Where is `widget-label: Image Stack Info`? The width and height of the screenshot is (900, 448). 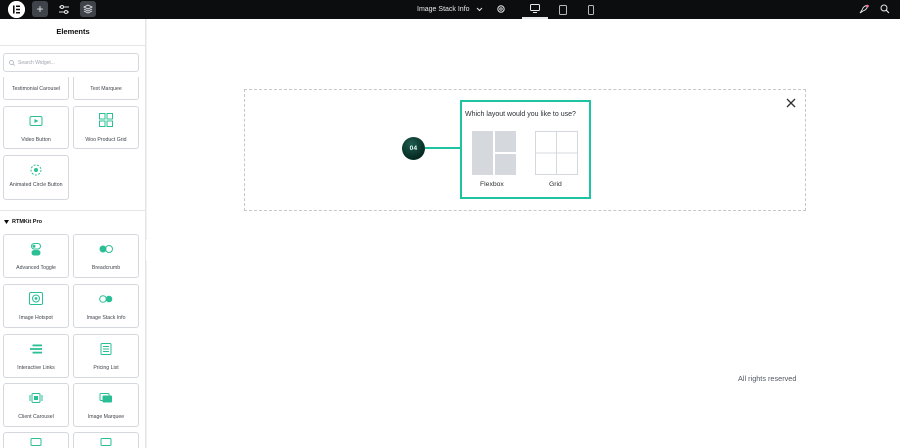 widget-label: Image Stack Info is located at coordinates (106, 318).